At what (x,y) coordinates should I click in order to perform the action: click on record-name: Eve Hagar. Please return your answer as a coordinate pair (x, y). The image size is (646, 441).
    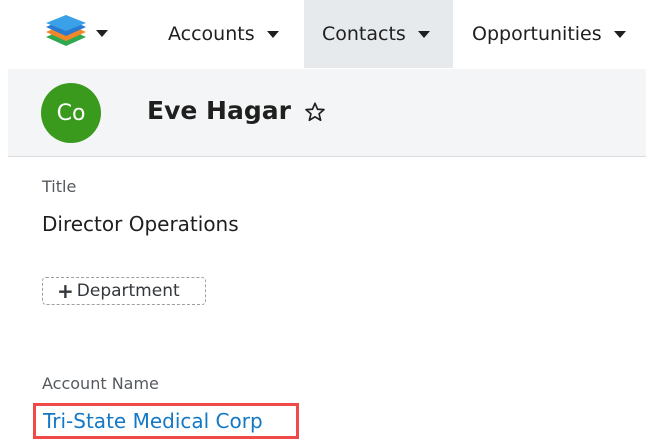
    Looking at the image, I should click on (219, 110).